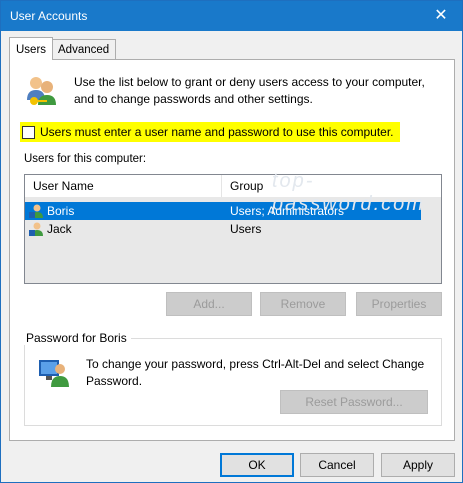 Image resolution: width=463 pixels, height=483 pixels. Describe the element at coordinates (303, 304) in the screenshot. I see `remove-button: Remove` at that location.